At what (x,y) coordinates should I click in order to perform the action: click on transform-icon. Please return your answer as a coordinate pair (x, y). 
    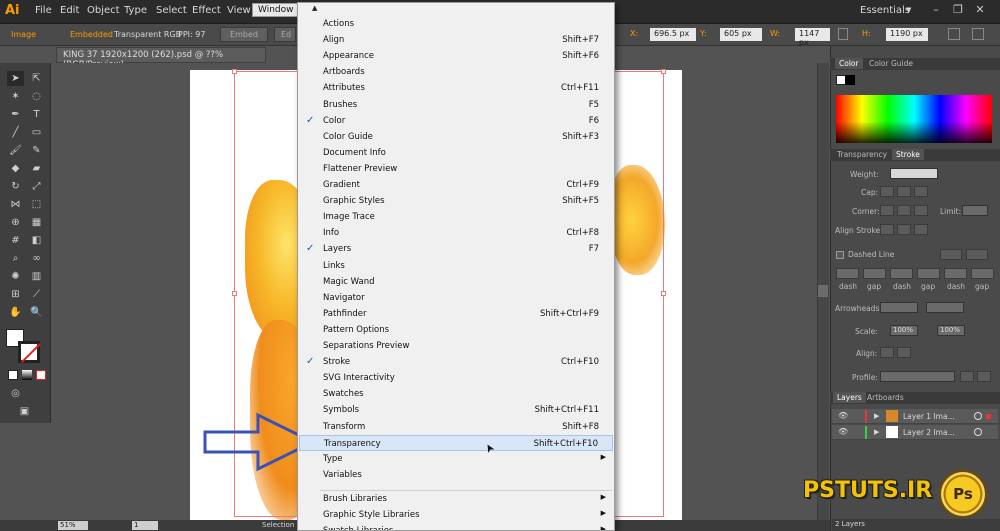
    Looking at the image, I should click on (954, 34).